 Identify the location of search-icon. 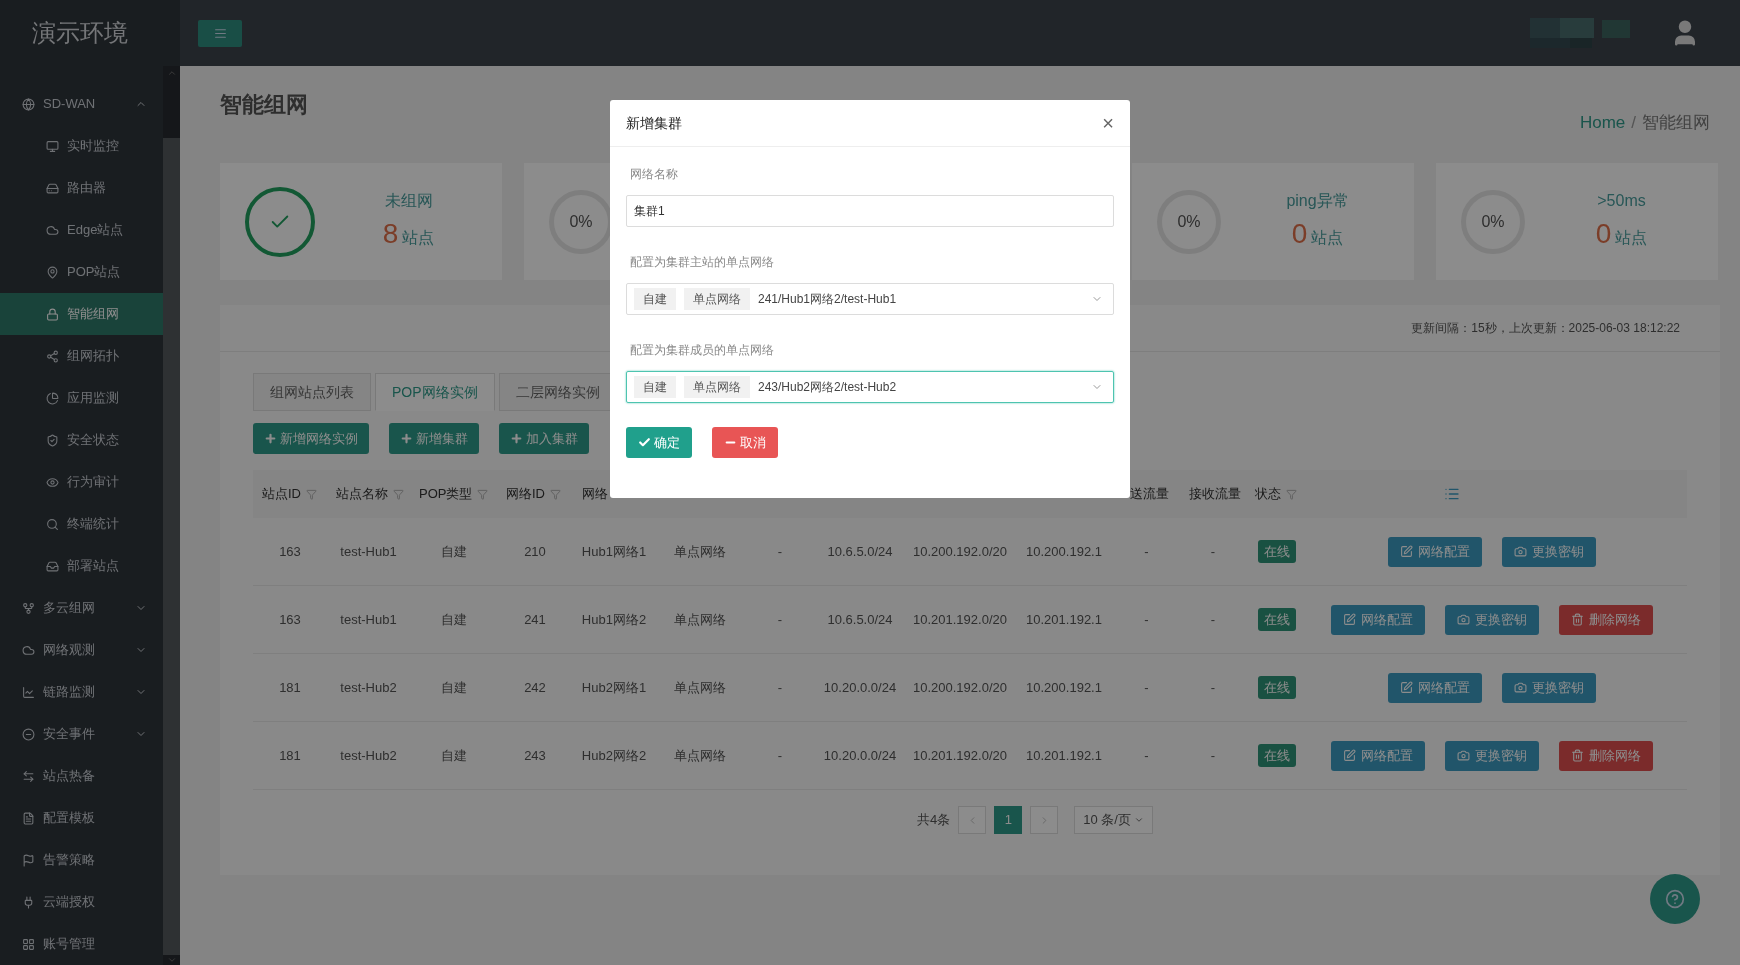
(52, 524).